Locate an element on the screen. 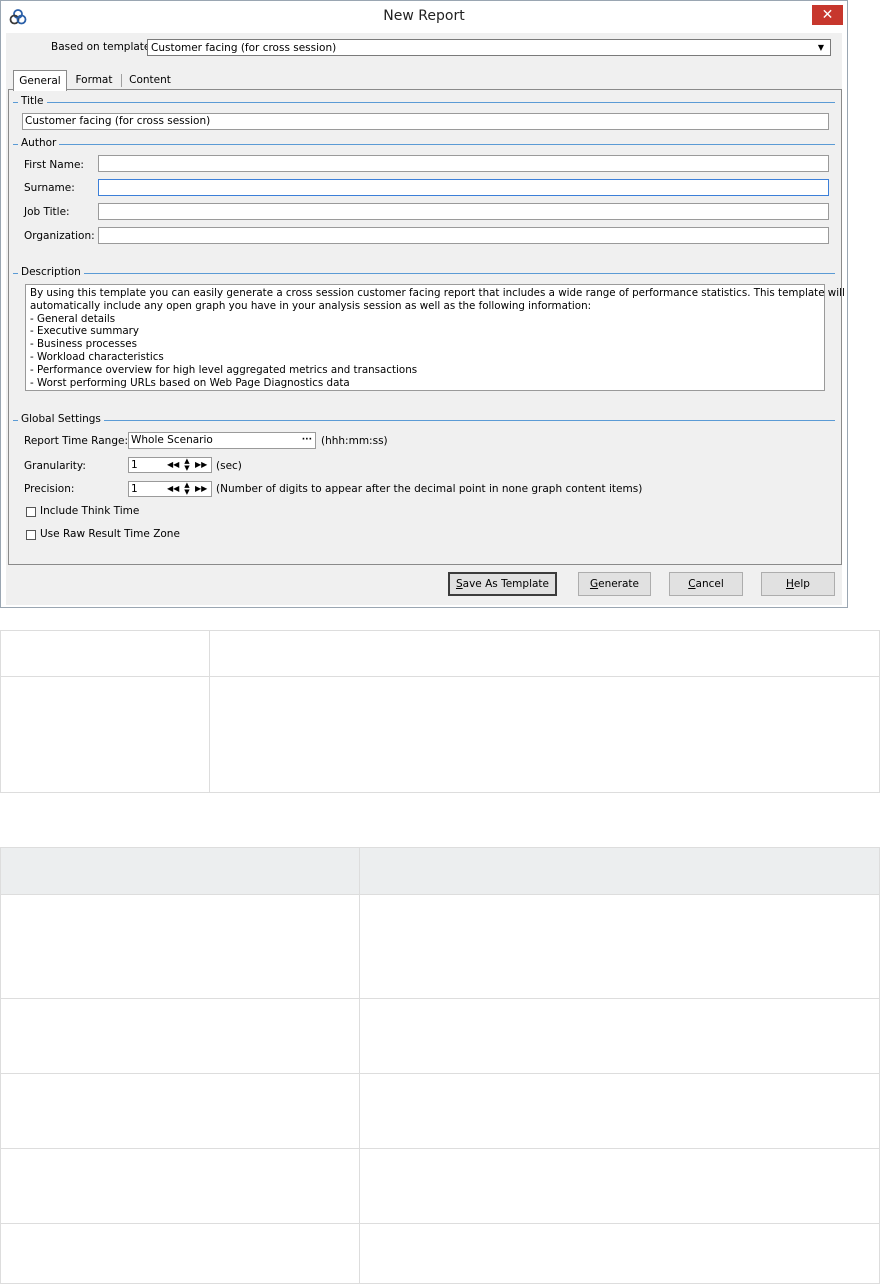 Image resolution: width=880 pixels, height=1284 pixels. granularity-stepper: 1 ◀◀ ▲ ▼ ▶▶ is located at coordinates (170, 465).